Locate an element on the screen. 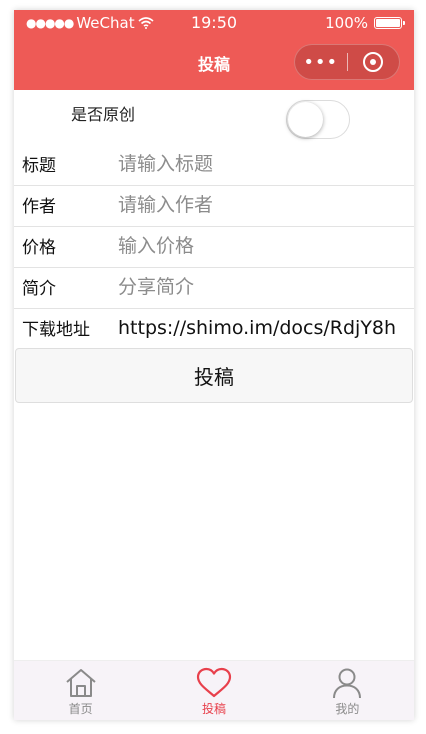 The height and width of the screenshot is (734, 426). tab-mine: 我的 is located at coordinates (347, 690).